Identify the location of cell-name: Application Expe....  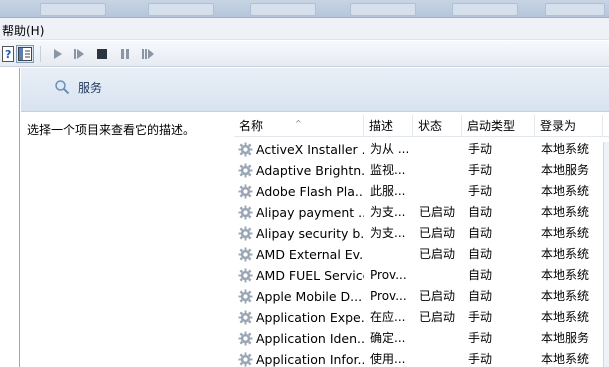
(310, 317).